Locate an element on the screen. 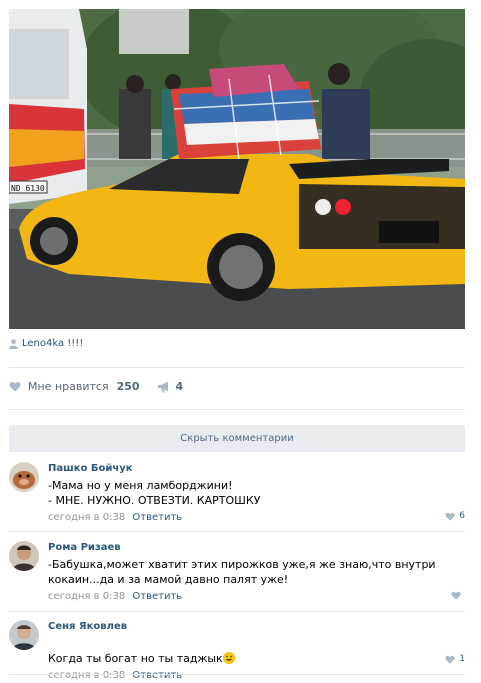 The width and height of the screenshot is (481, 683). post-author: Leno4ka !!!! is located at coordinates (46, 343).